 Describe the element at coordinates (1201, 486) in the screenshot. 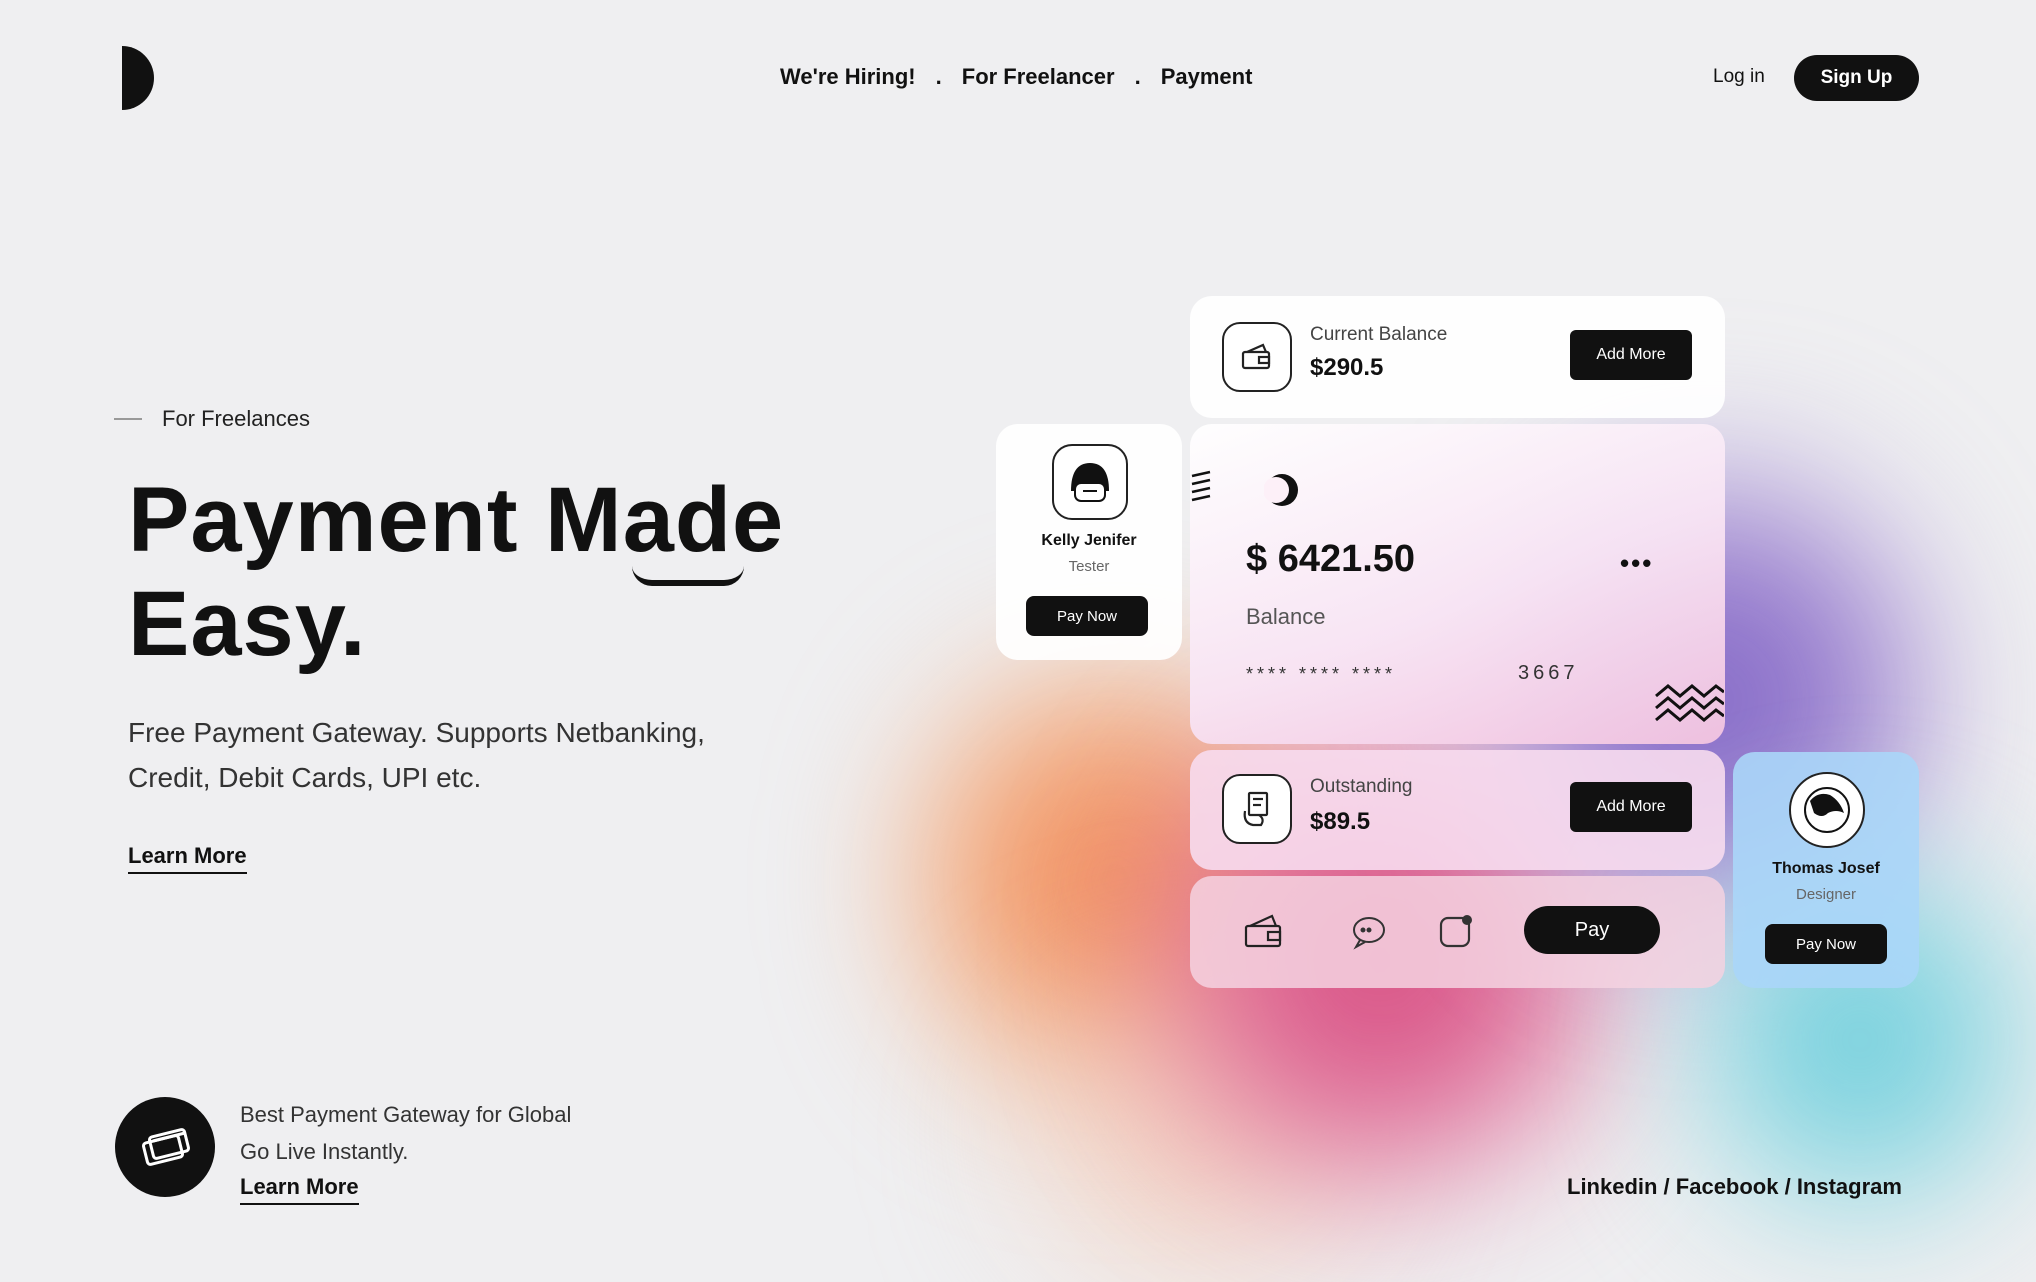

I see `zigzag-icon` at that location.